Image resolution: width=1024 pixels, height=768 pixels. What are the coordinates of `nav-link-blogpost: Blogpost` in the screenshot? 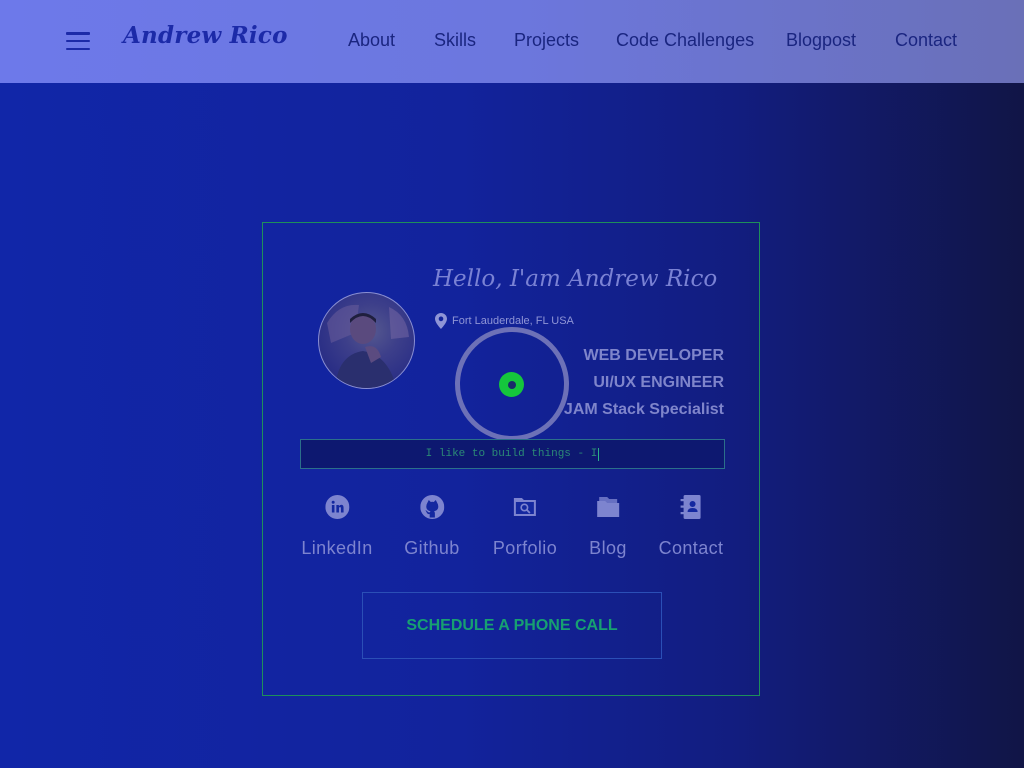 It's located at (821, 40).